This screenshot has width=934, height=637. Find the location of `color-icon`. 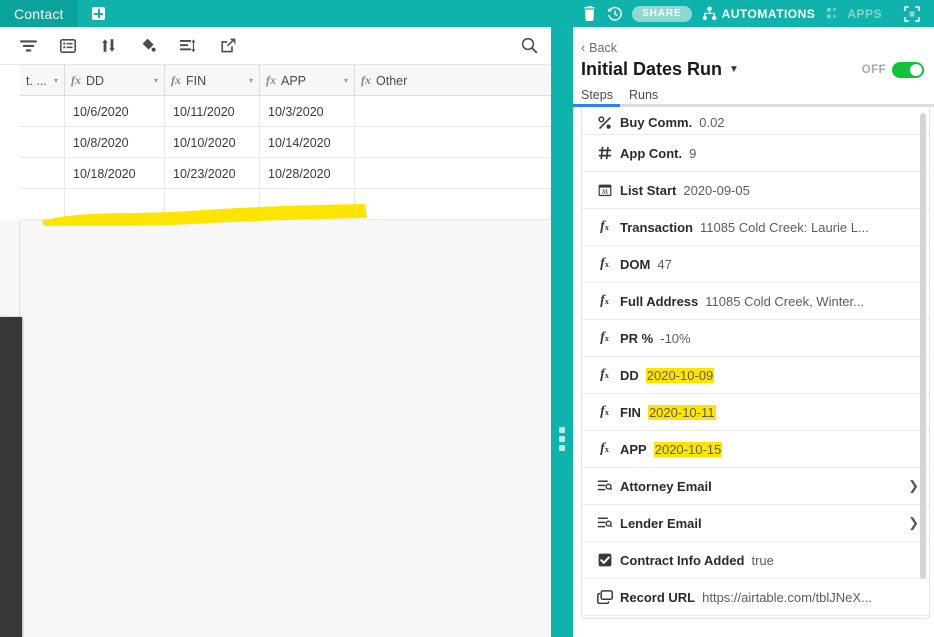

color-icon is located at coordinates (148, 46).